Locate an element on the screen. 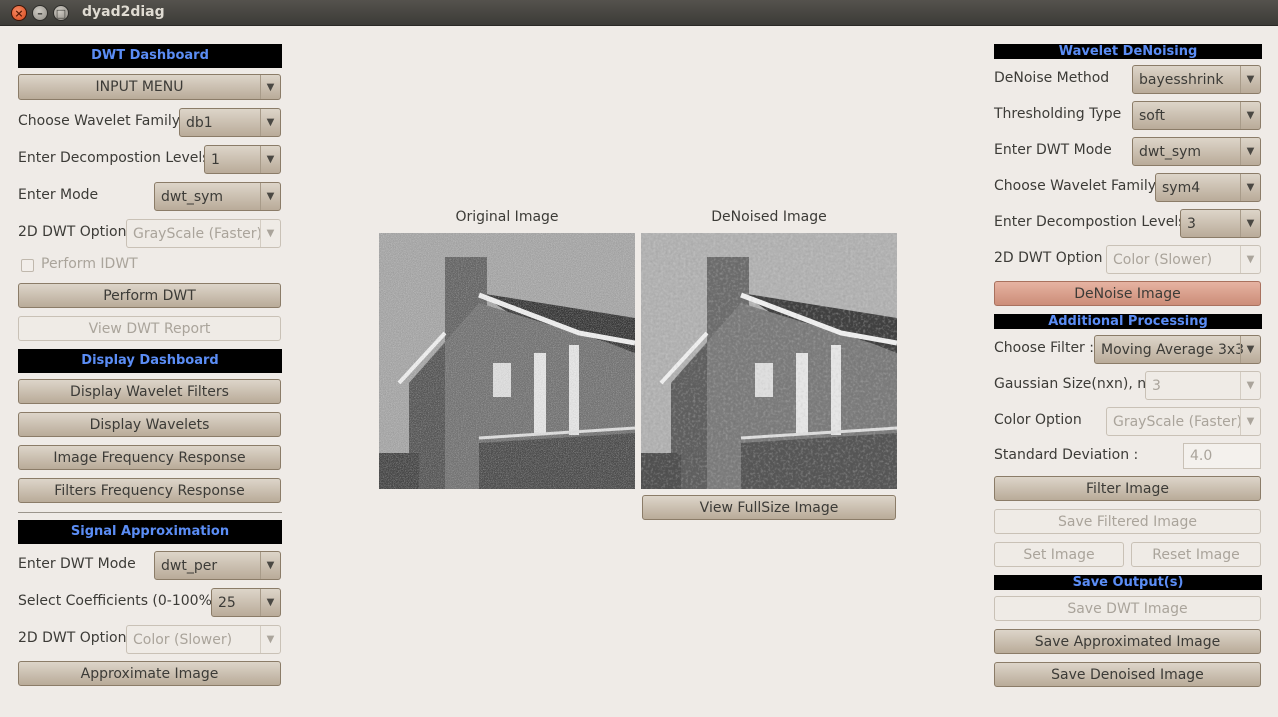 This screenshot has height=717, width=1278. denoised-image-label: DeNoised Image is located at coordinates (769, 217).